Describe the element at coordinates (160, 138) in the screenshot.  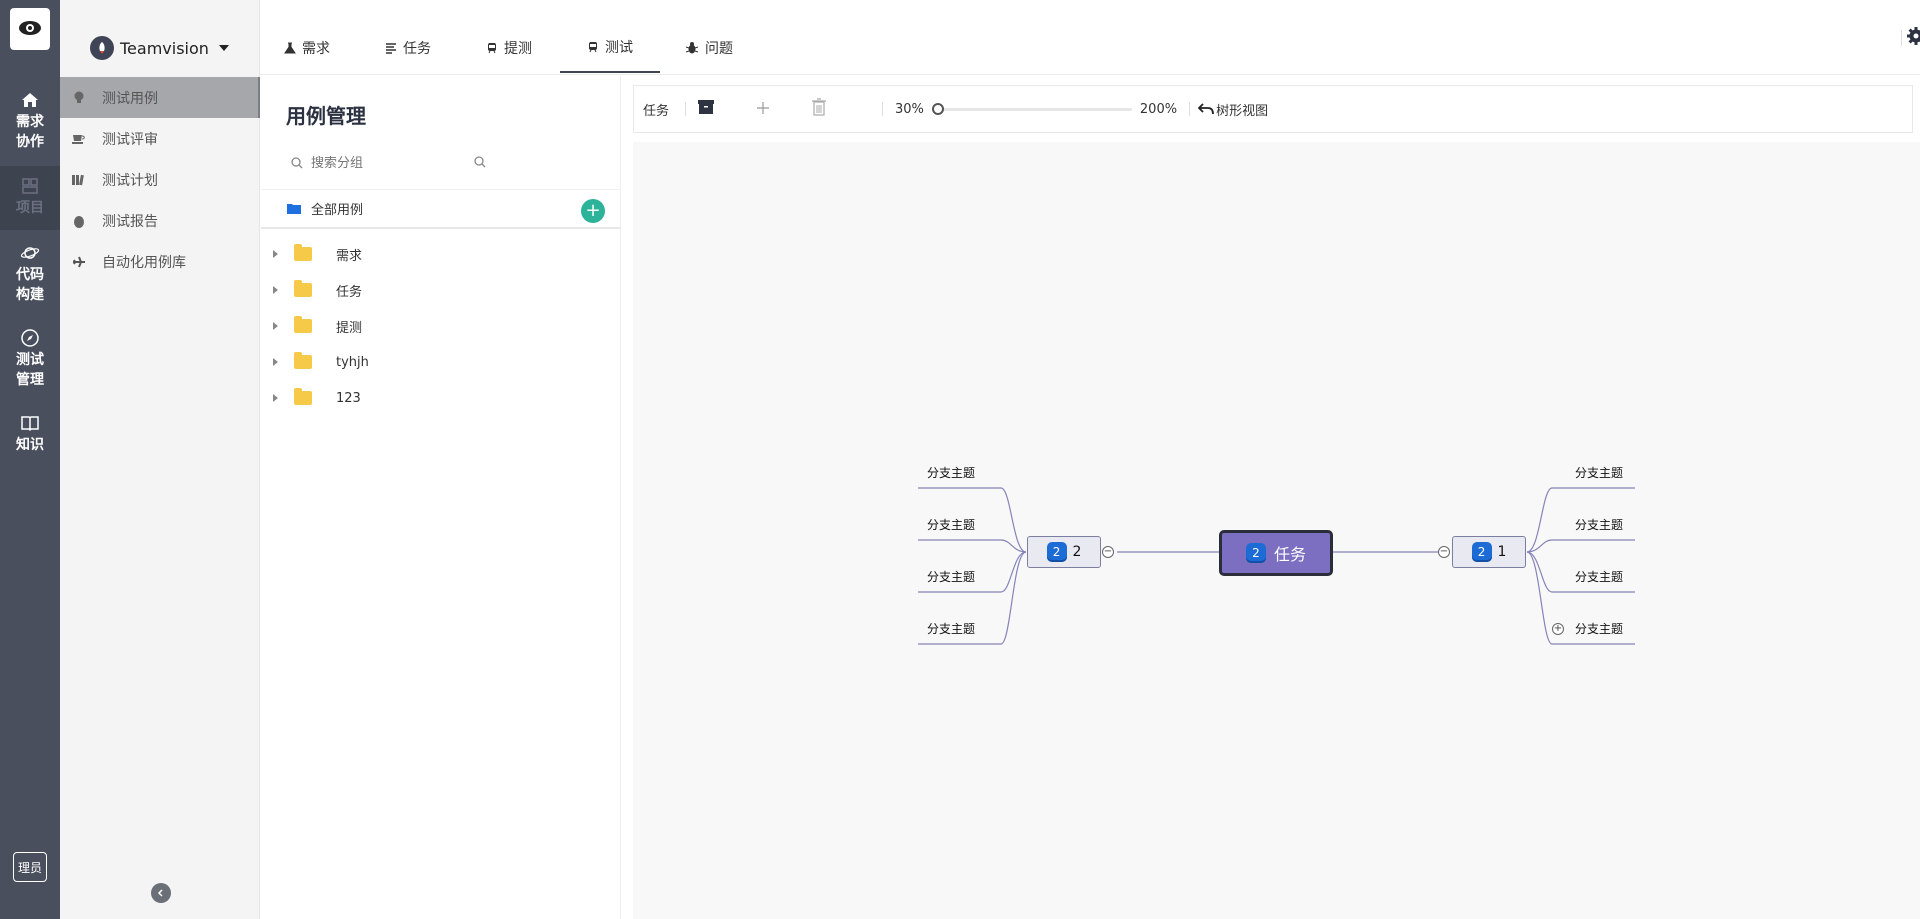
I see `subnav-item-test-review: 测试评审` at that location.